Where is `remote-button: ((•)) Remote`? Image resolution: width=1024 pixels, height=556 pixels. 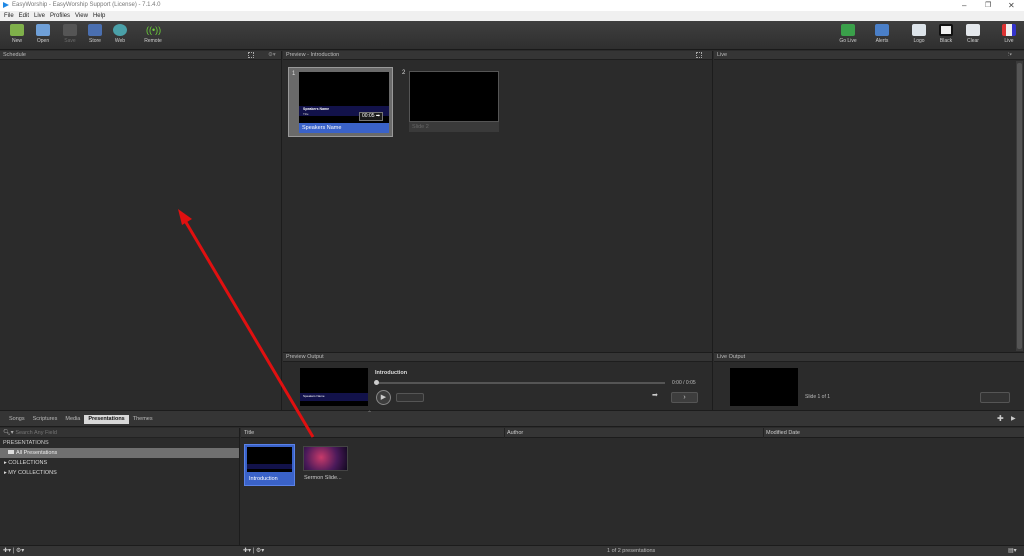 remote-button: ((•)) Remote is located at coordinates (153, 34).